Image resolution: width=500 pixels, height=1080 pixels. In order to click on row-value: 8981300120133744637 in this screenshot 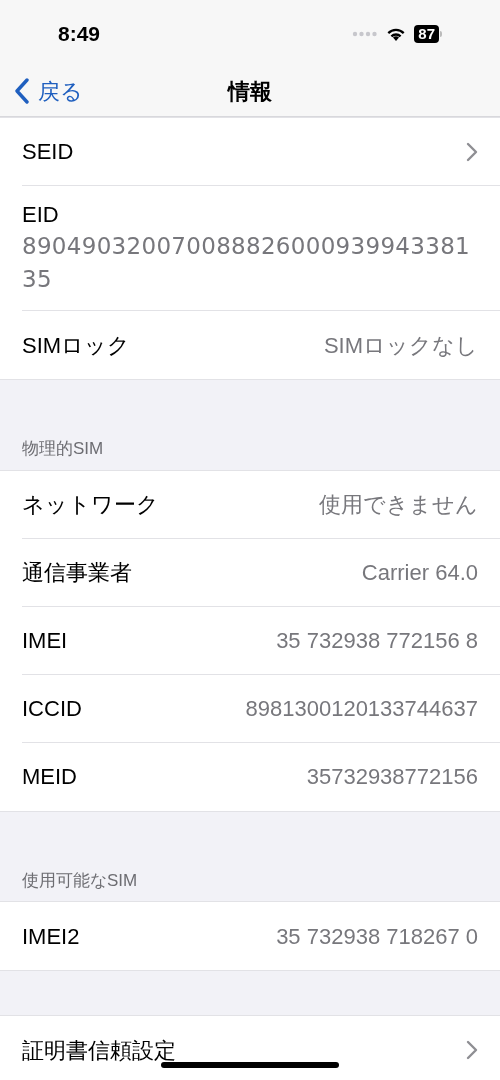, I will do `click(361, 708)`.